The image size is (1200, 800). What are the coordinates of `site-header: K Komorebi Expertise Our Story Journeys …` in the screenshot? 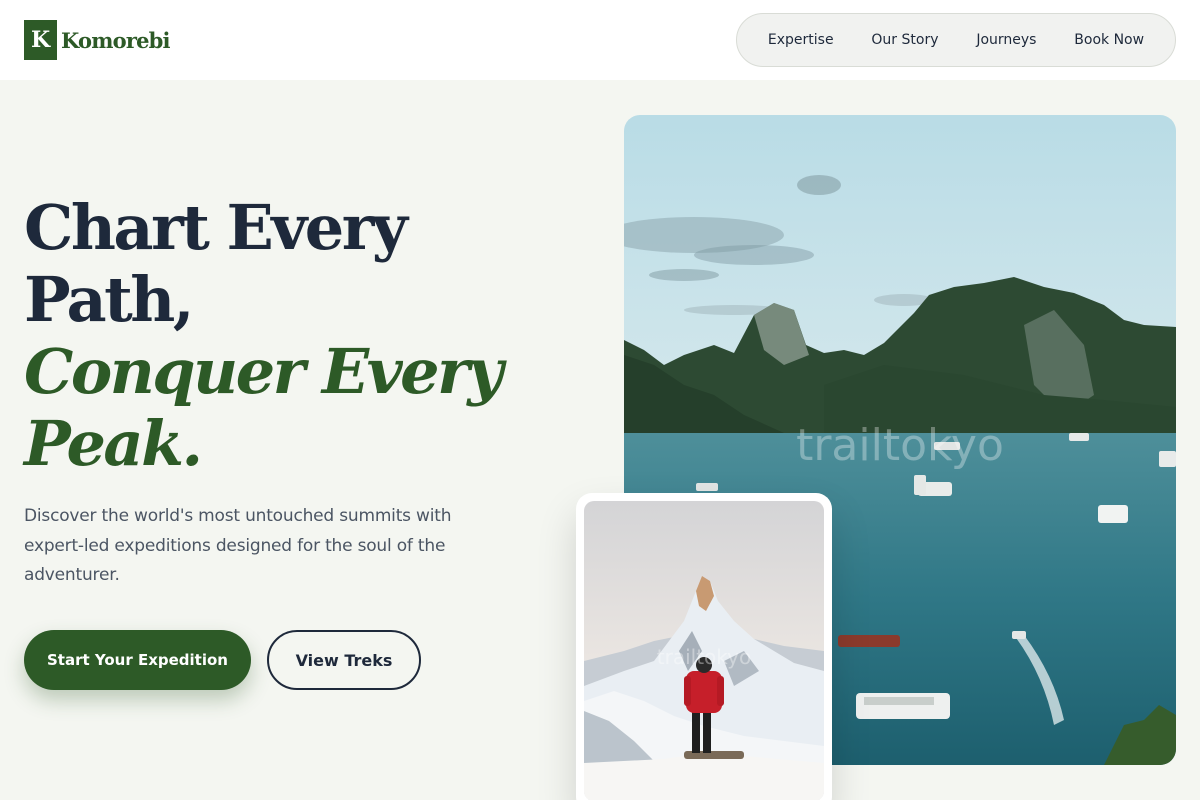 It's located at (600, 40).